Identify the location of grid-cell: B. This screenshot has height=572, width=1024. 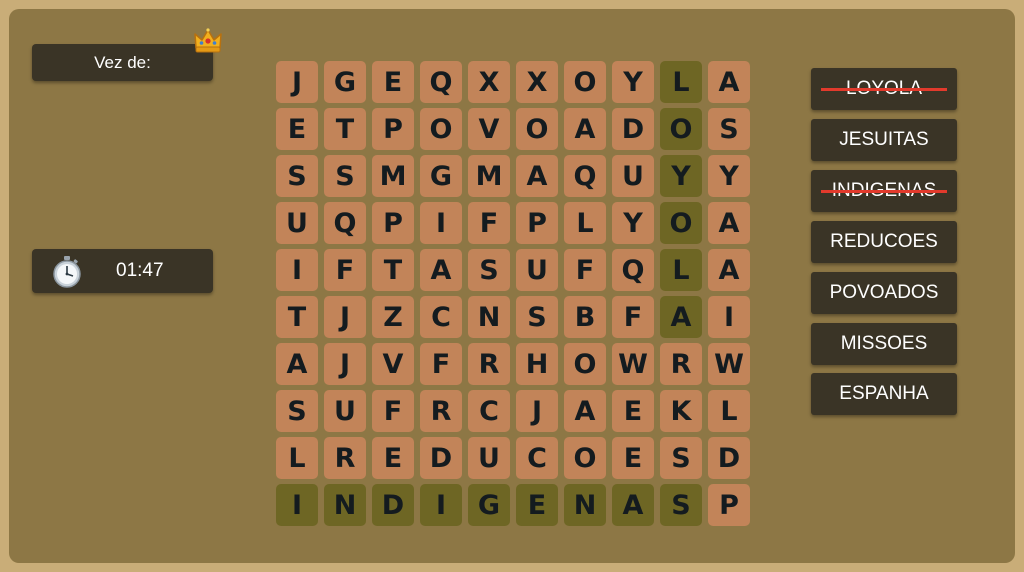
(585, 317).